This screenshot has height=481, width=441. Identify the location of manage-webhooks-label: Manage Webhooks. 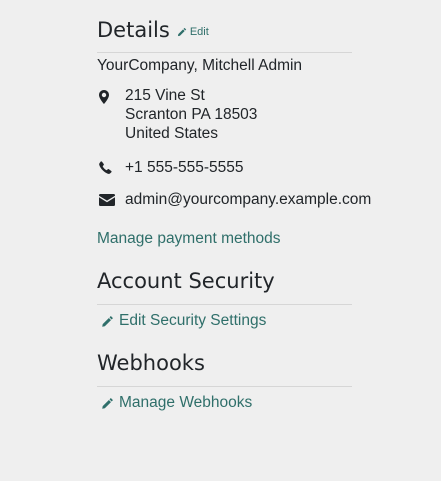
(186, 402).